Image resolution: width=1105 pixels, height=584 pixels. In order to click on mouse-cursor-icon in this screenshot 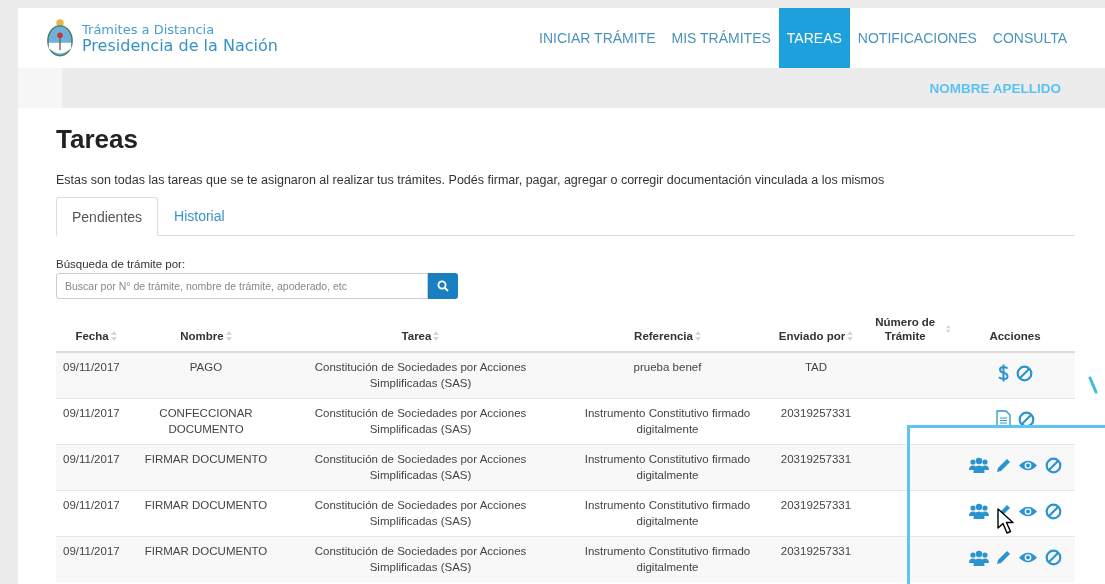, I will do `click(1007, 522)`.